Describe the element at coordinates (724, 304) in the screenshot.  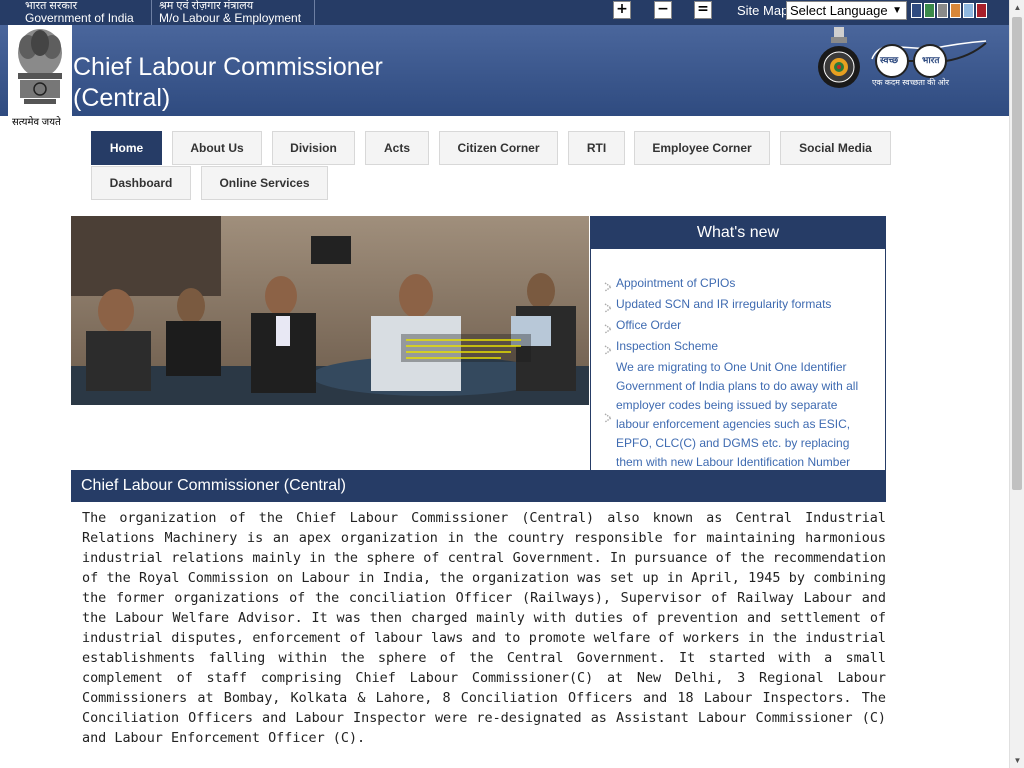
I see `whats-new-item-text: Updated SCN and IR irregularity formats` at that location.